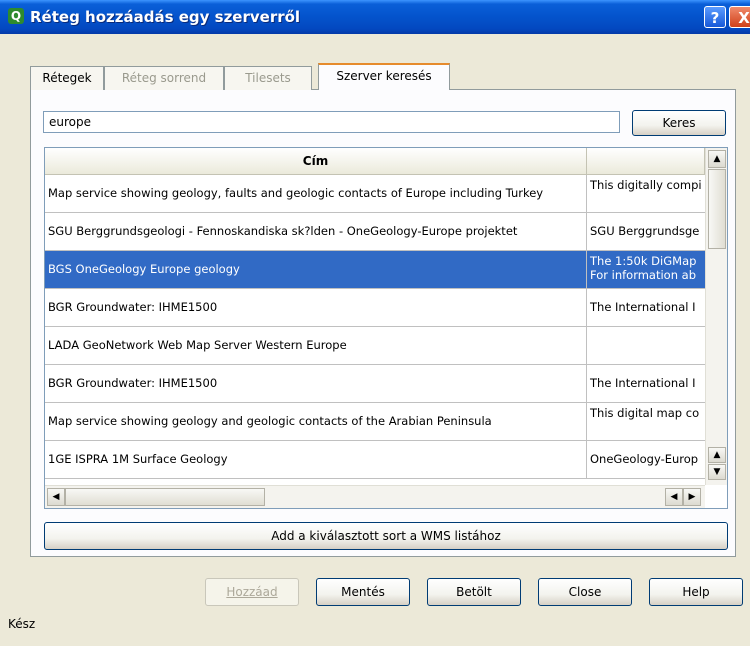  What do you see at coordinates (647, 421) in the screenshot?
I see `row-description: This digital map co` at bounding box center [647, 421].